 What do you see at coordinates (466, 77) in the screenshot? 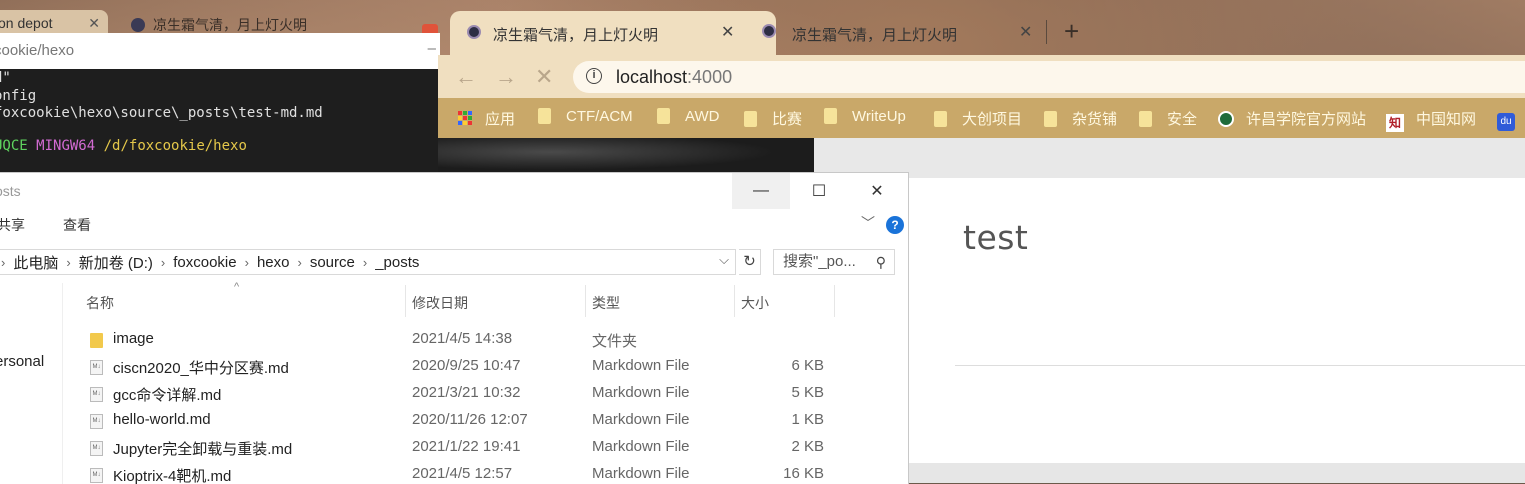
I see `back-icon: ←` at bounding box center [466, 77].